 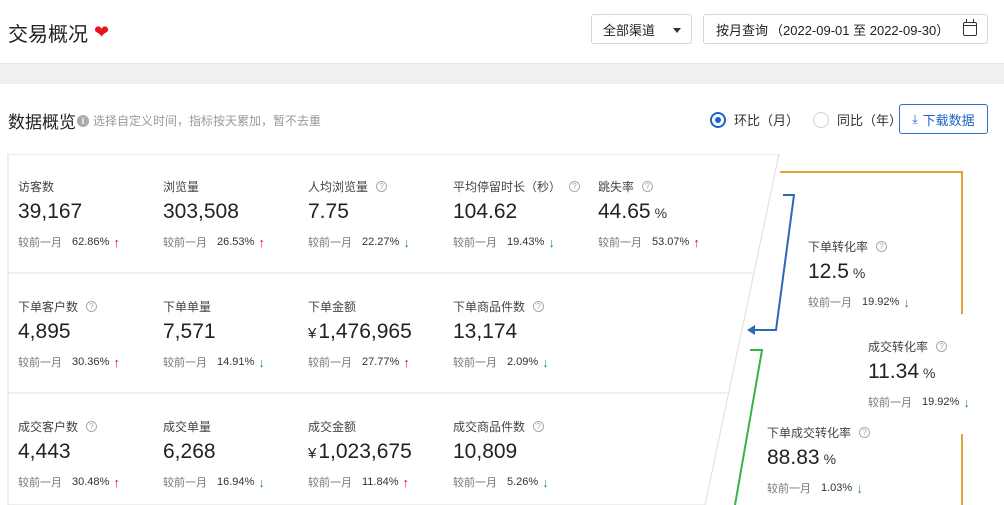 I want to click on date-range-picker: 按月查询 （2022-09-01 至 2022-09-30）, so click(x=845, y=29).